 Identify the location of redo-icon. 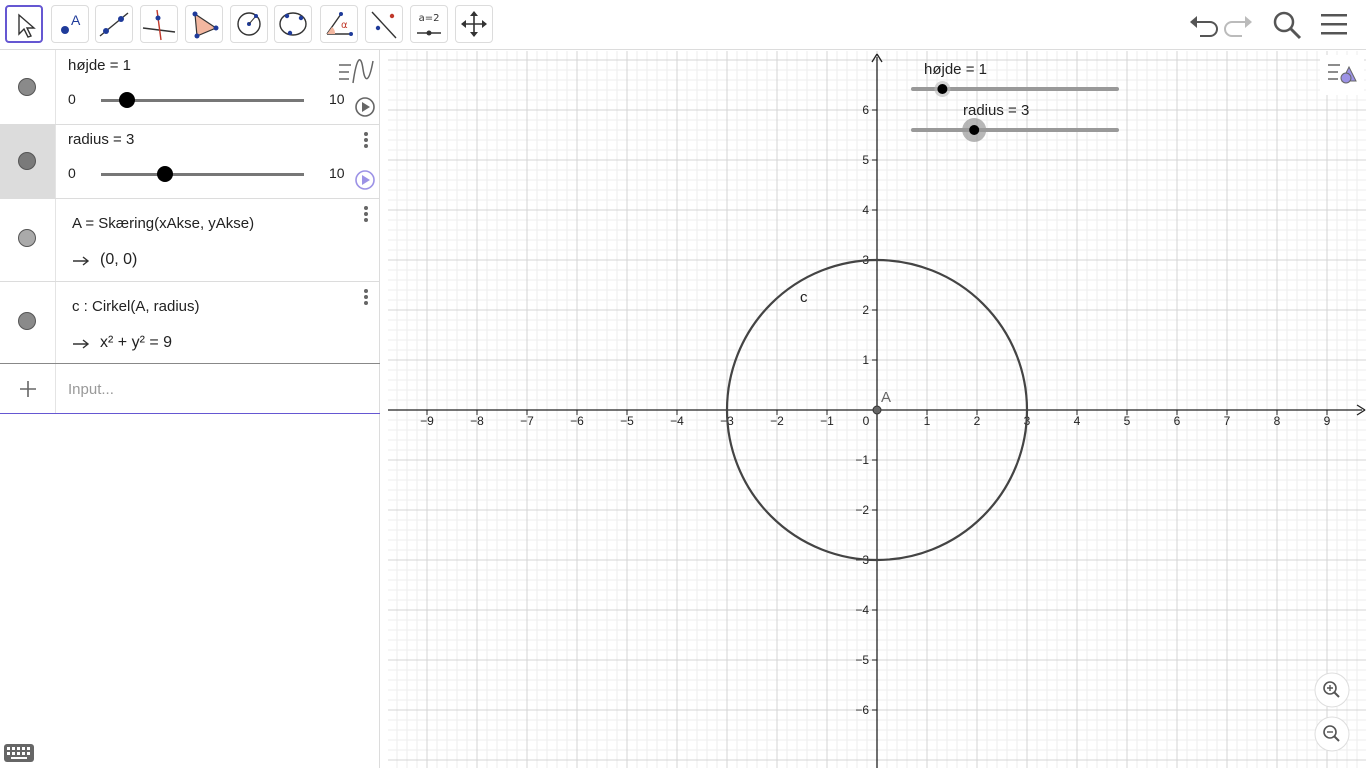
(1238, 26).